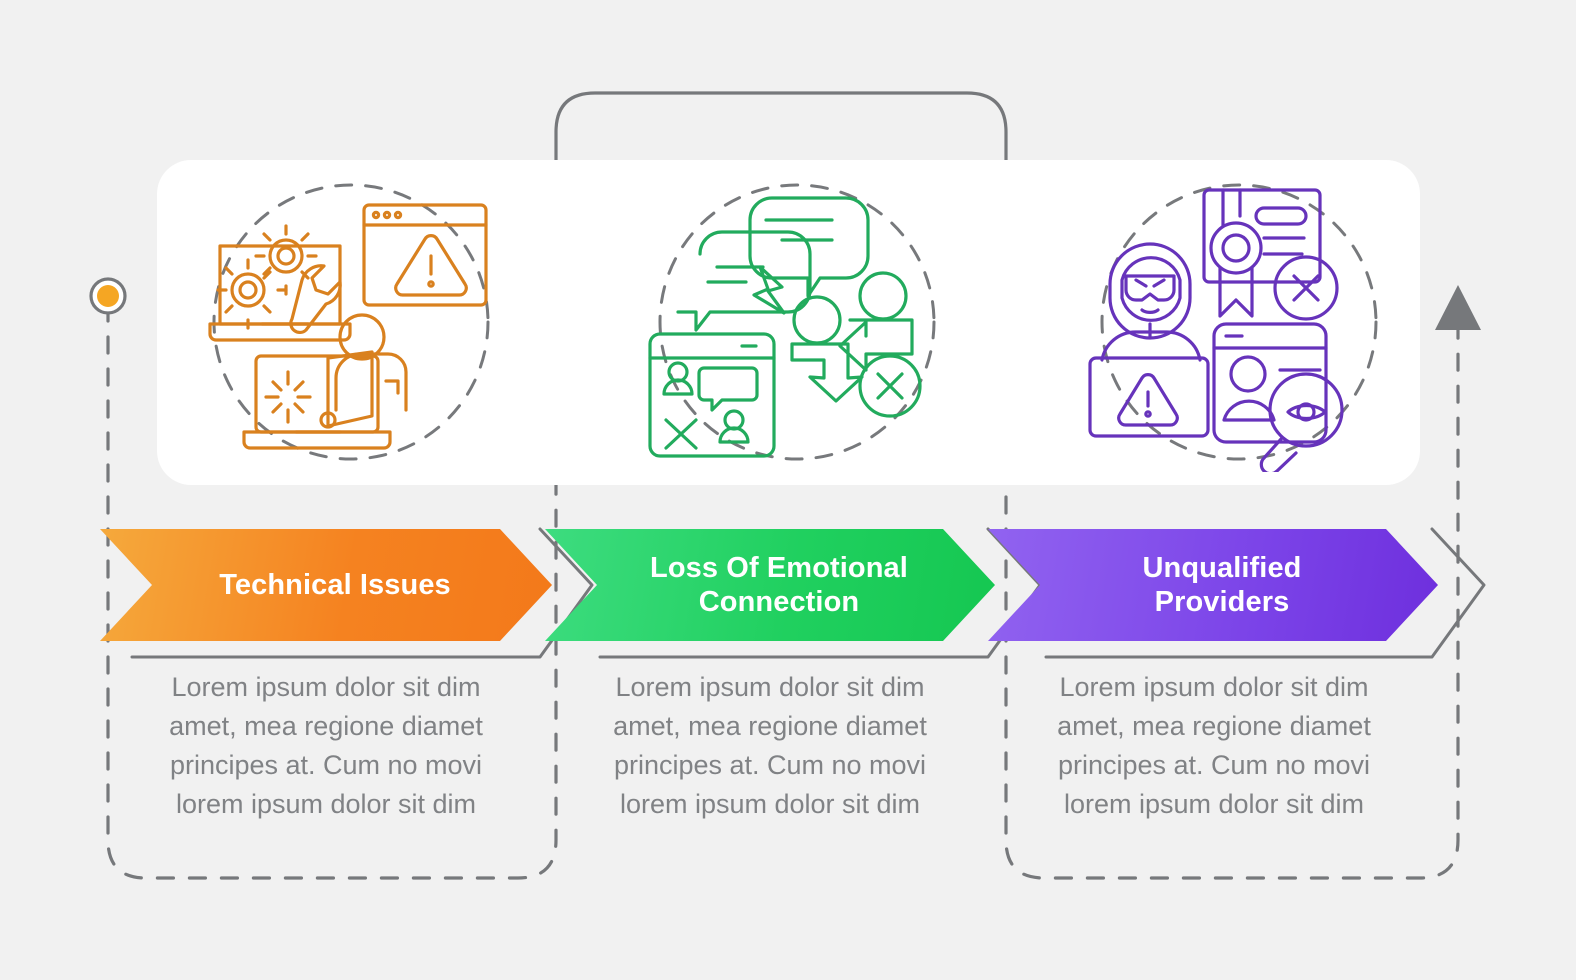 Image resolution: width=1576 pixels, height=980 pixels. What do you see at coordinates (325, 381) in the screenshot?
I see `person-laptop-loading-icon` at bounding box center [325, 381].